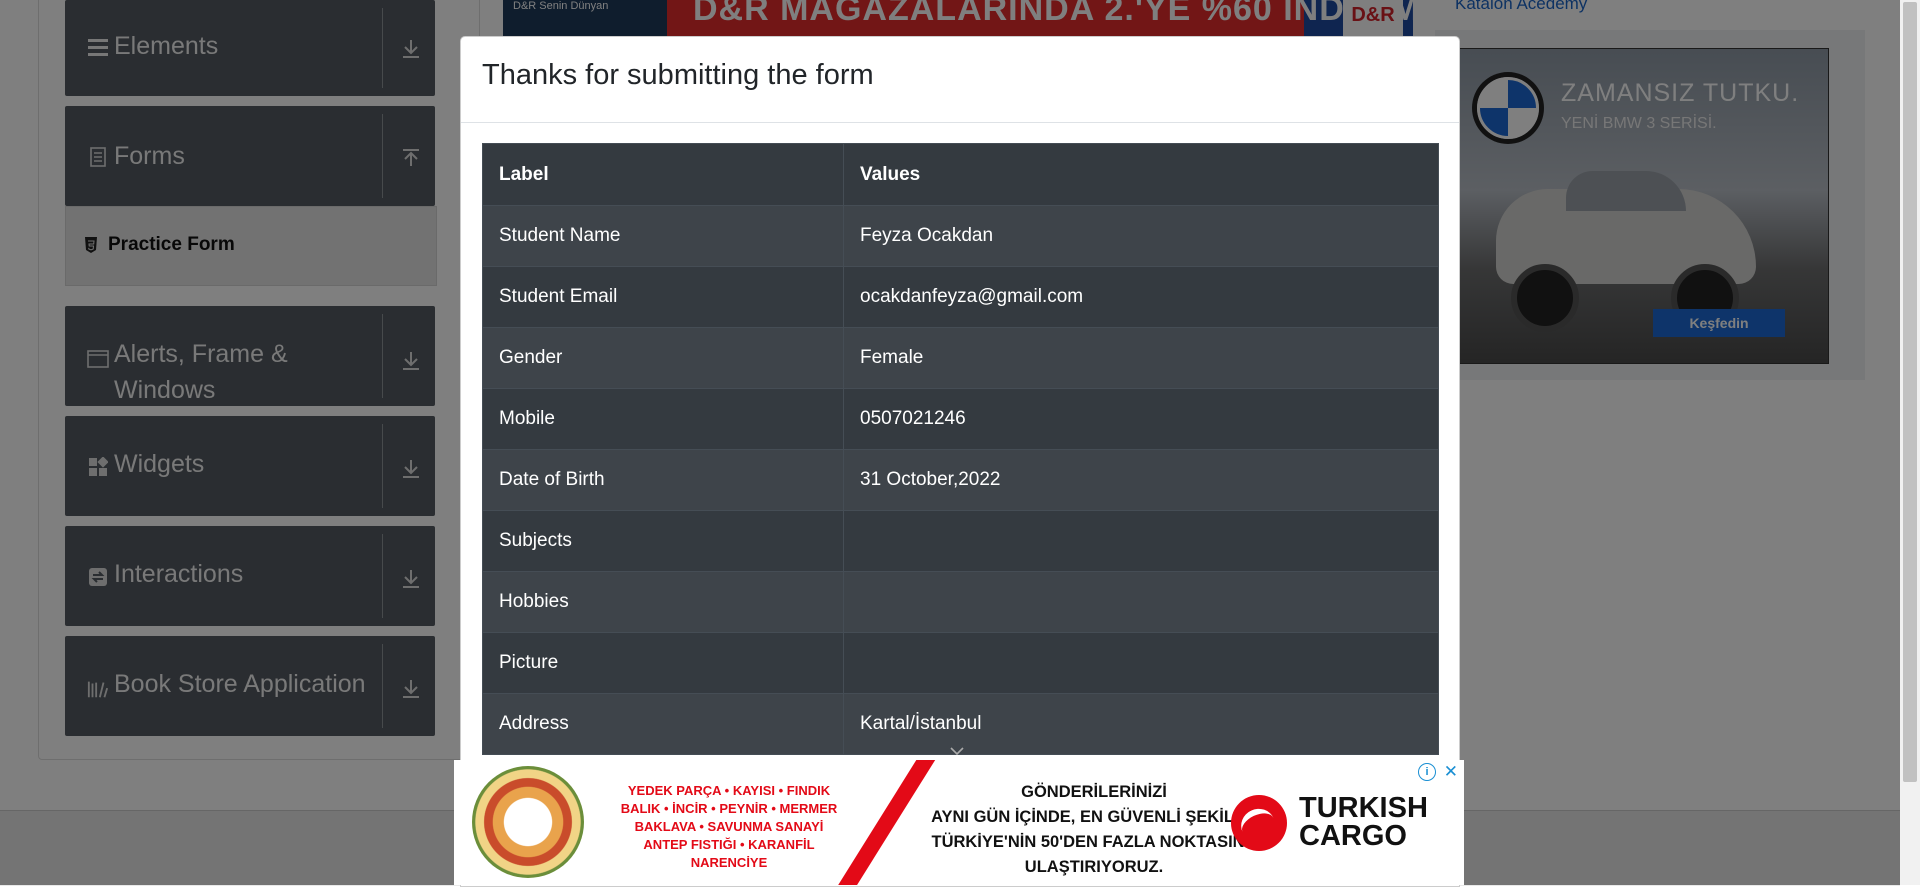 Image resolution: width=1920 pixels, height=887 pixels. What do you see at coordinates (663, 602) in the screenshot?
I see `row-label: Hobbies` at bounding box center [663, 602].